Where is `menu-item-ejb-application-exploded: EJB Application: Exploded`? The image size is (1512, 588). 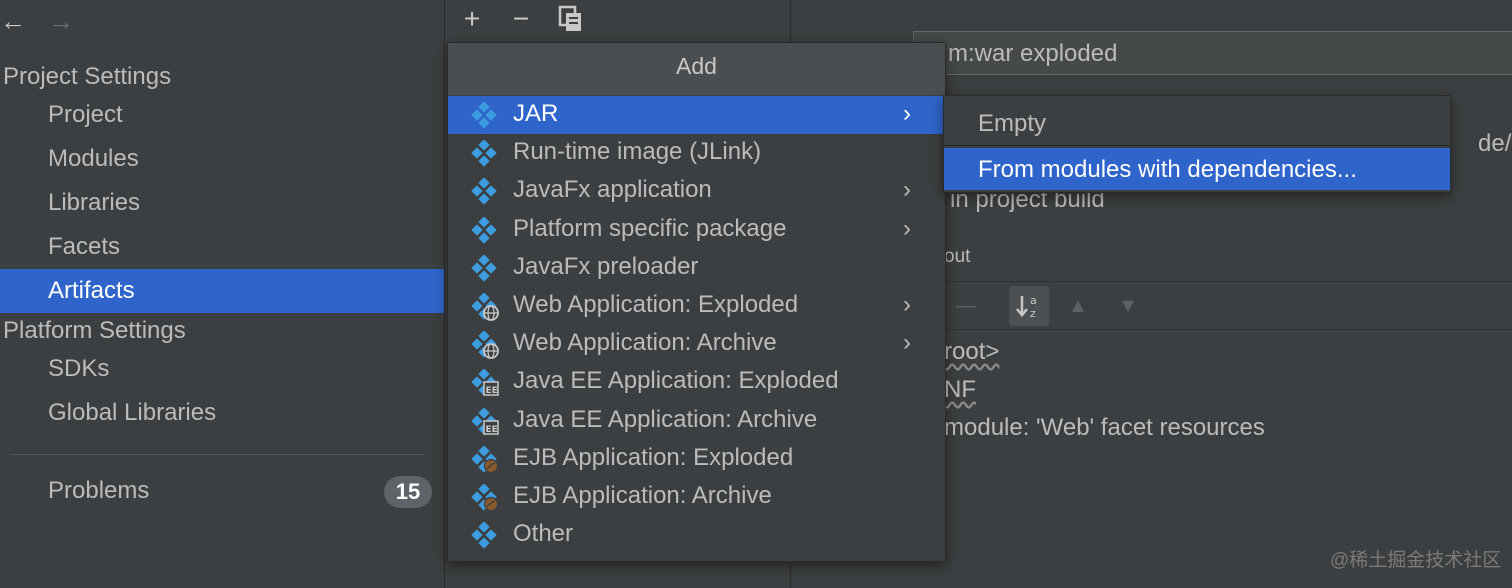 menu-item-ejb-application-exploded: EJB Application: Exploded is located at coordinates (696, 459).